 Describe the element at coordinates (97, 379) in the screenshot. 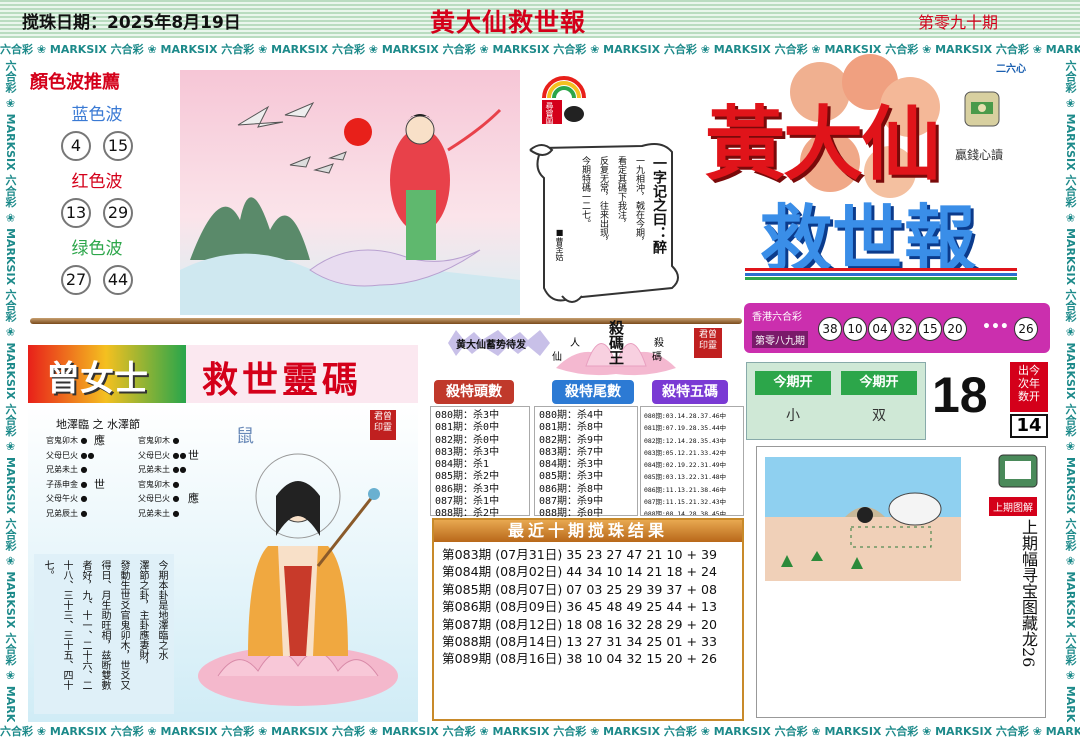

I see `ling-title-part1: 曾女士` at that location.